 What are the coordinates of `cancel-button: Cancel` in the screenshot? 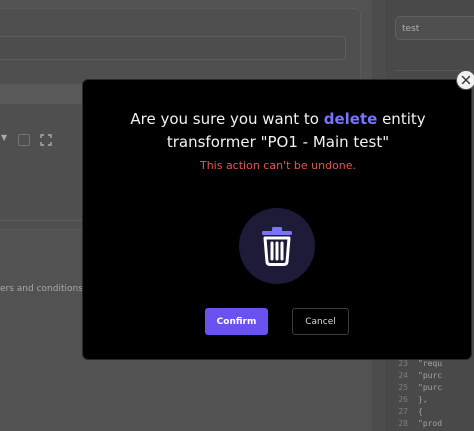 It's located at (320, 321).